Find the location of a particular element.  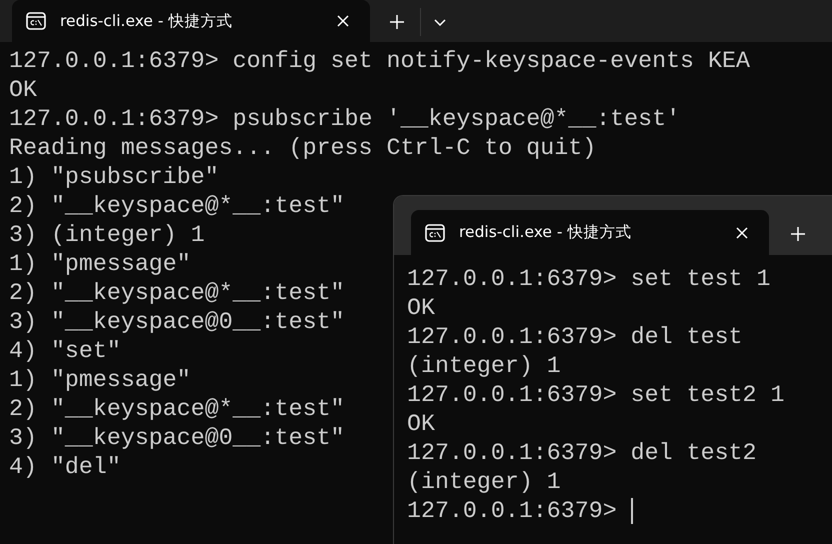

terminal-line: 127.0.0.1:6379> config set notify-keyspace-events KEA is located at coordinates (379, 61).